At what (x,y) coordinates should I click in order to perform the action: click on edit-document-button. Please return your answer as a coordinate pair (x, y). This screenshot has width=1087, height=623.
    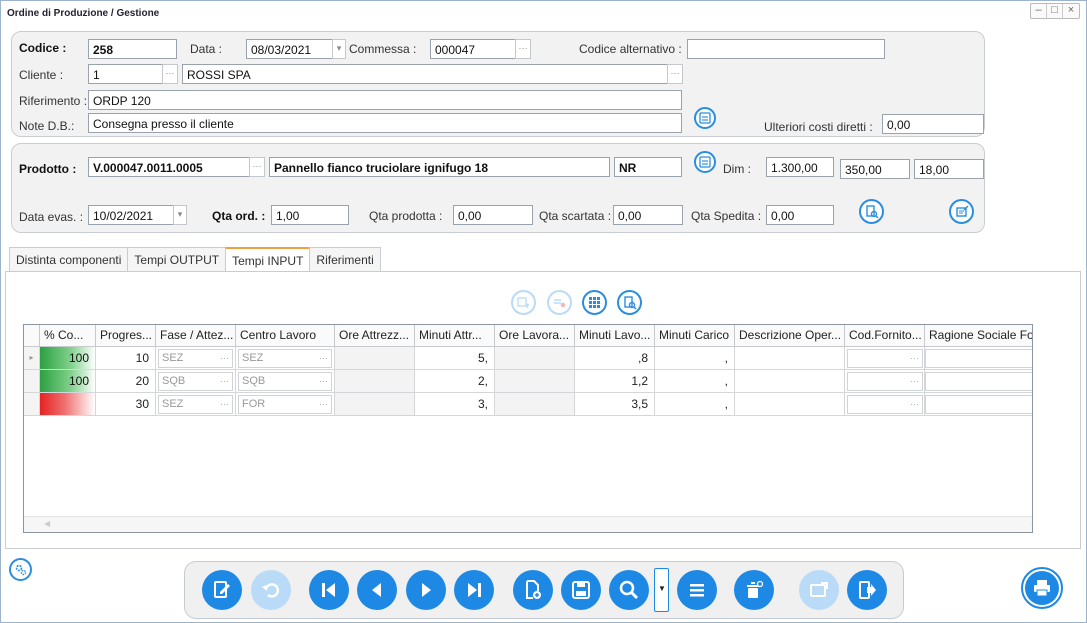
    Looking at the image, I should click on (222, 590).